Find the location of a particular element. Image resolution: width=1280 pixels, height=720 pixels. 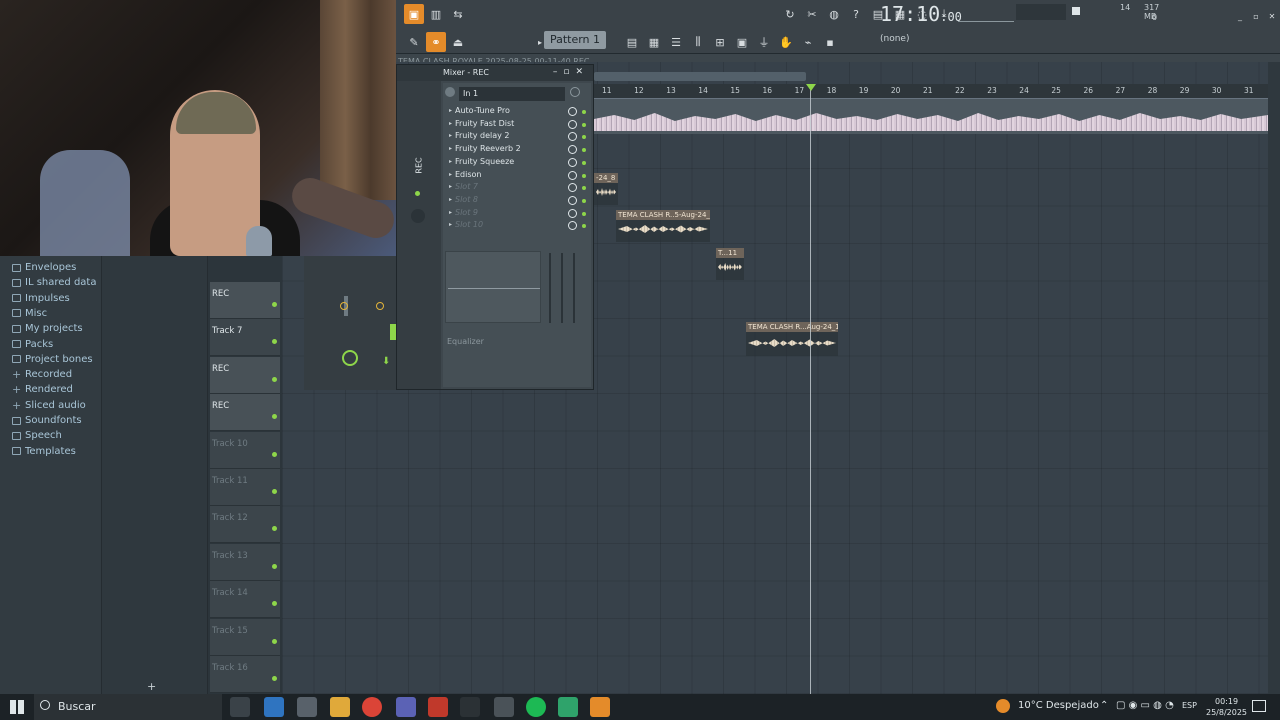

microphone-icon: ◍ is located at coordinates (834, 14).